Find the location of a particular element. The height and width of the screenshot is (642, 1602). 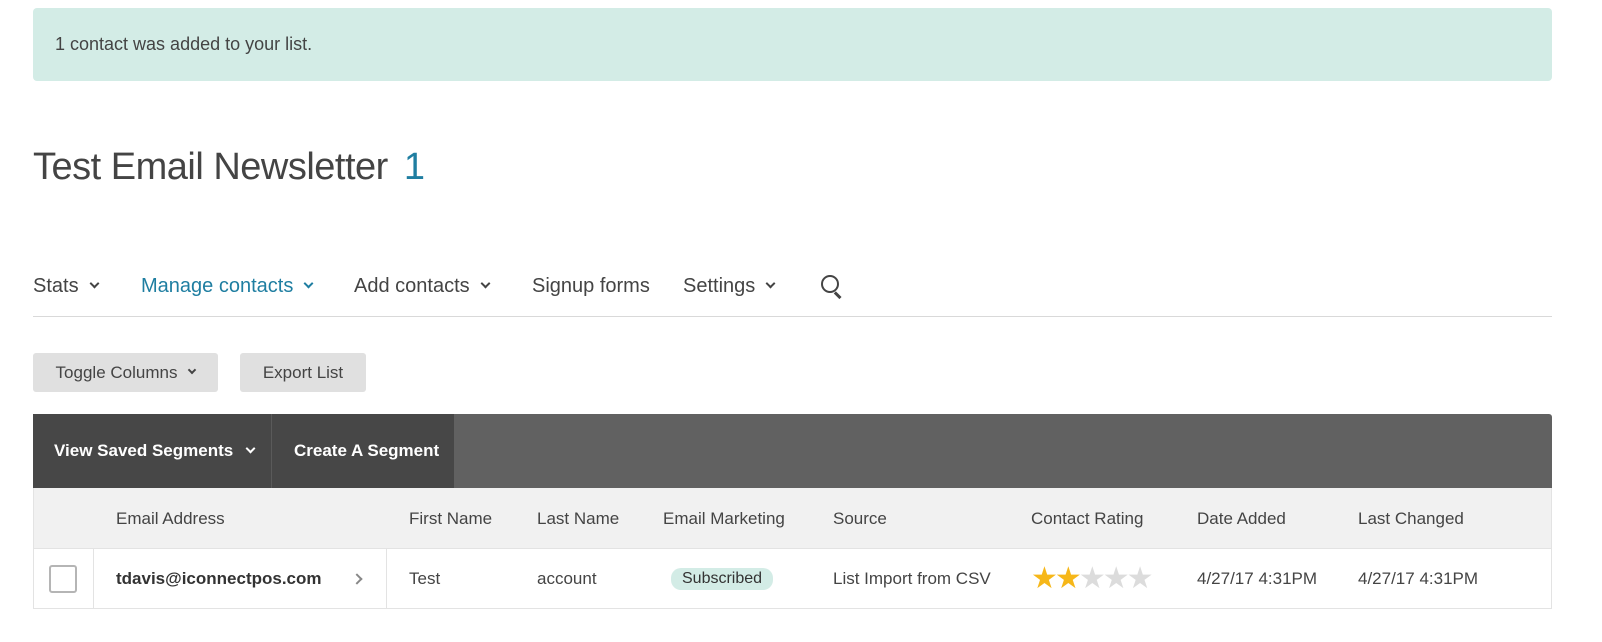

chevron-right-icon is located at coordinates (357, 579).